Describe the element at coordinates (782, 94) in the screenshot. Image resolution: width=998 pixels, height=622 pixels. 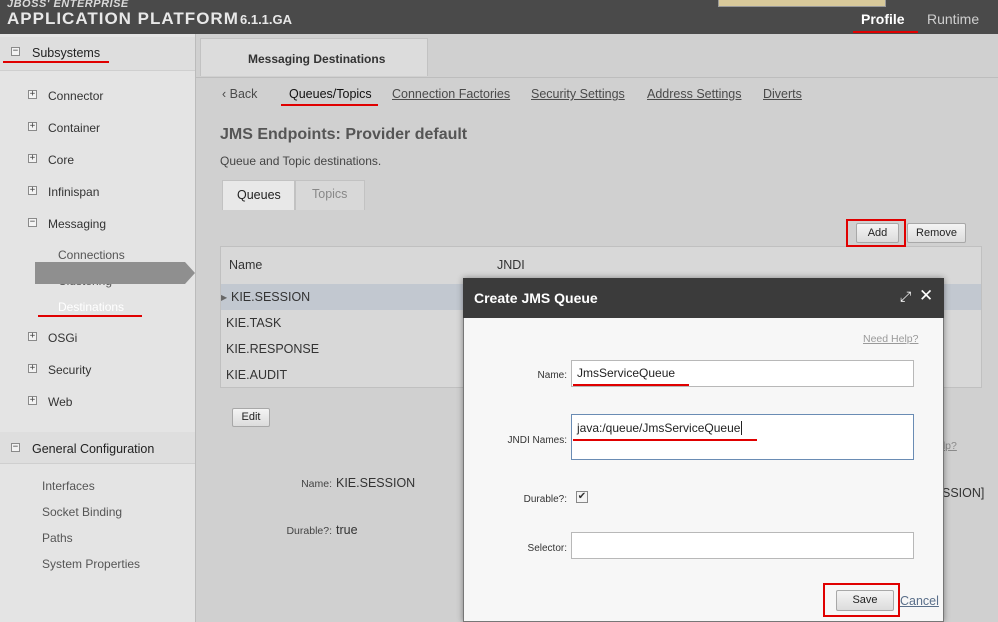
I see `link-diverts: Diverts` at that location.